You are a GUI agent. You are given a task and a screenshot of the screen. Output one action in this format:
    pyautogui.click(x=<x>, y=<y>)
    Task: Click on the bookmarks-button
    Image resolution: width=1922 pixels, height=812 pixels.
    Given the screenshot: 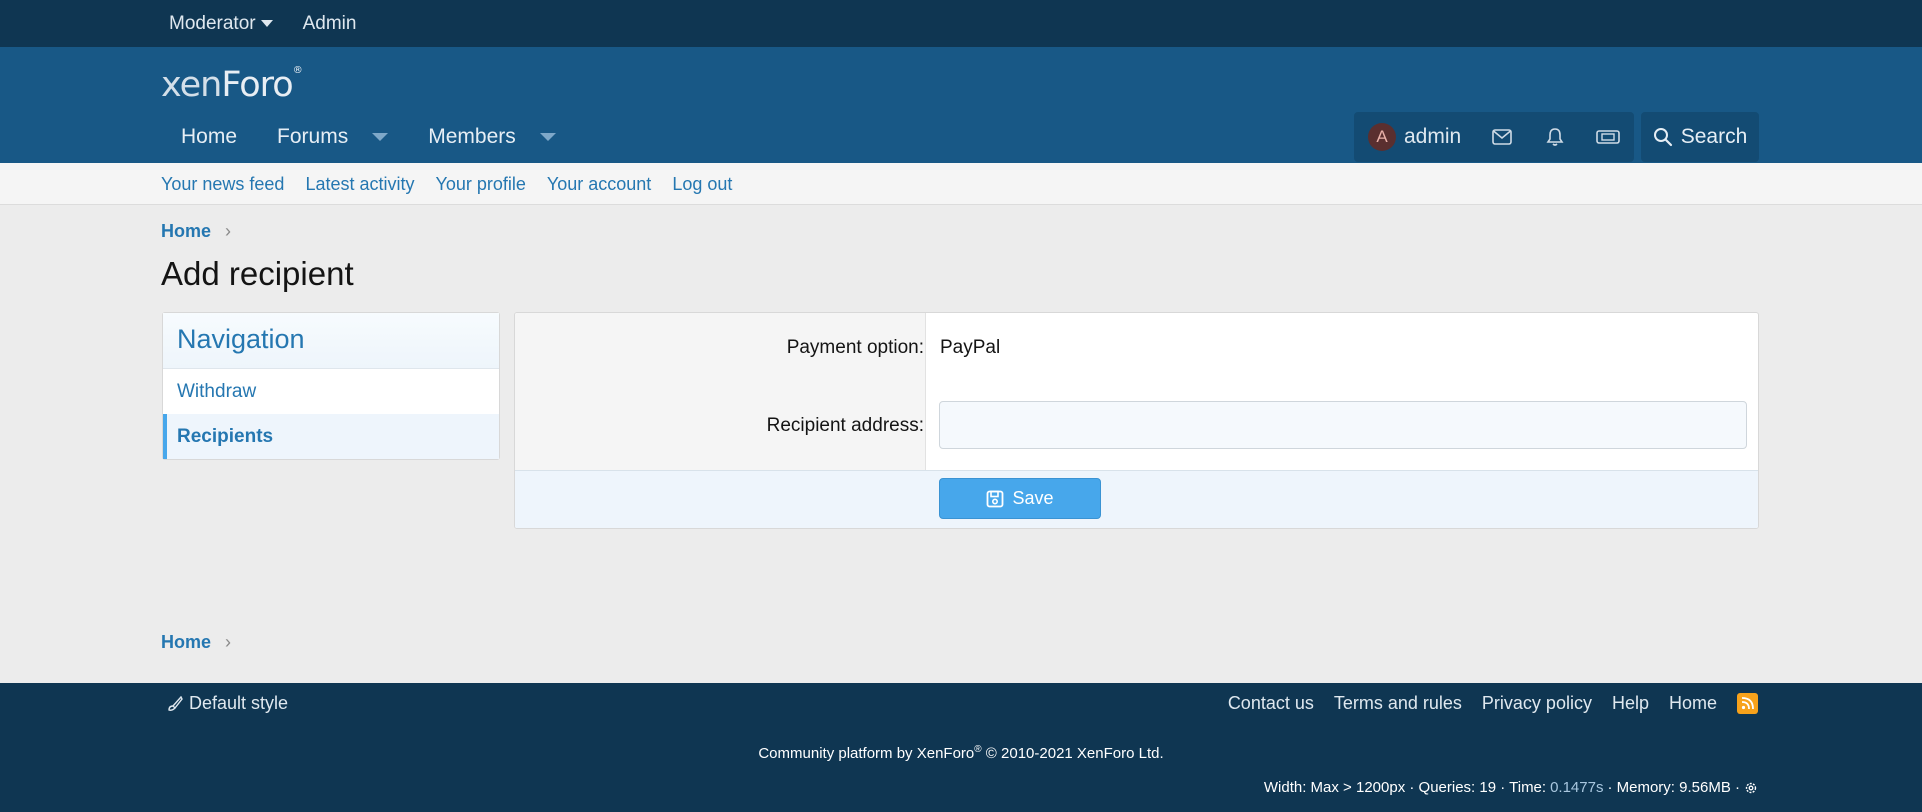 What is the action you would take?
    pyautogui.click(x=1607, y=137)
    